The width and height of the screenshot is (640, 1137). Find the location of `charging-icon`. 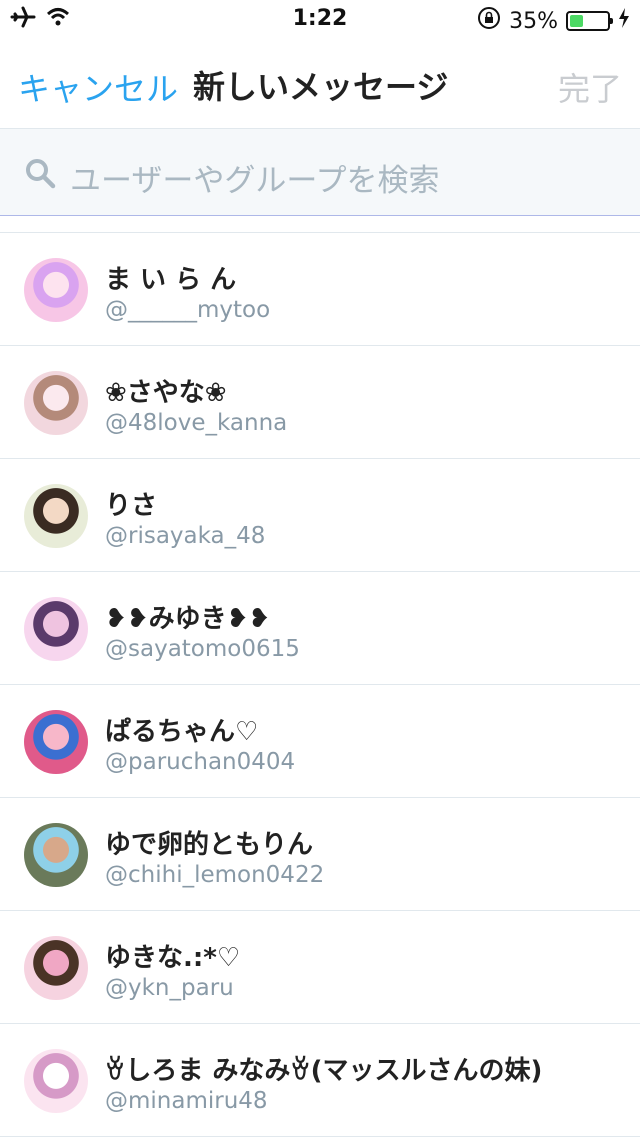

charging-icon is located at coordinates (624, 21).